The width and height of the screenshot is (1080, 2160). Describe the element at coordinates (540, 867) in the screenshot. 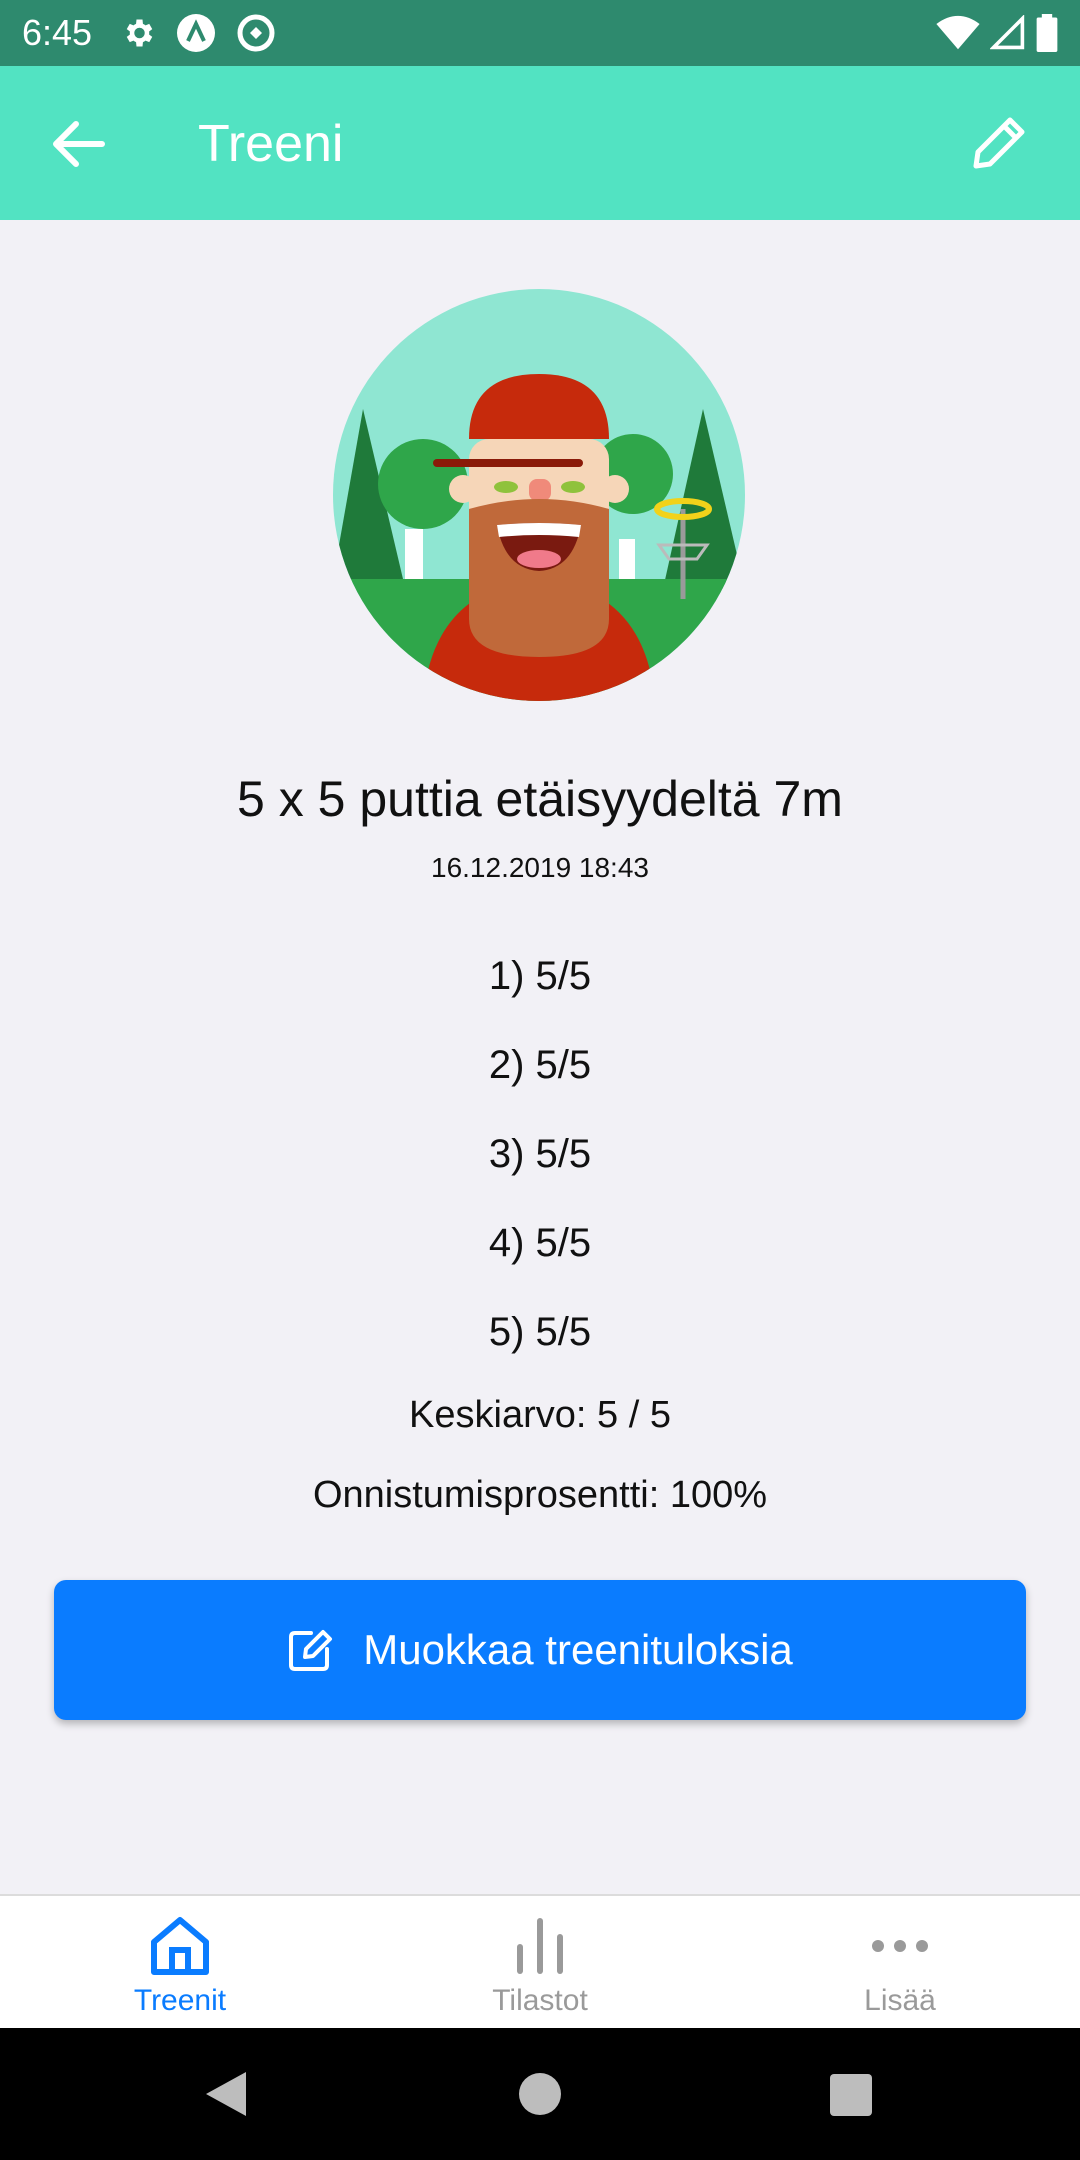

I see `workout-datetime: 16.12.2019 18:43` at that location.